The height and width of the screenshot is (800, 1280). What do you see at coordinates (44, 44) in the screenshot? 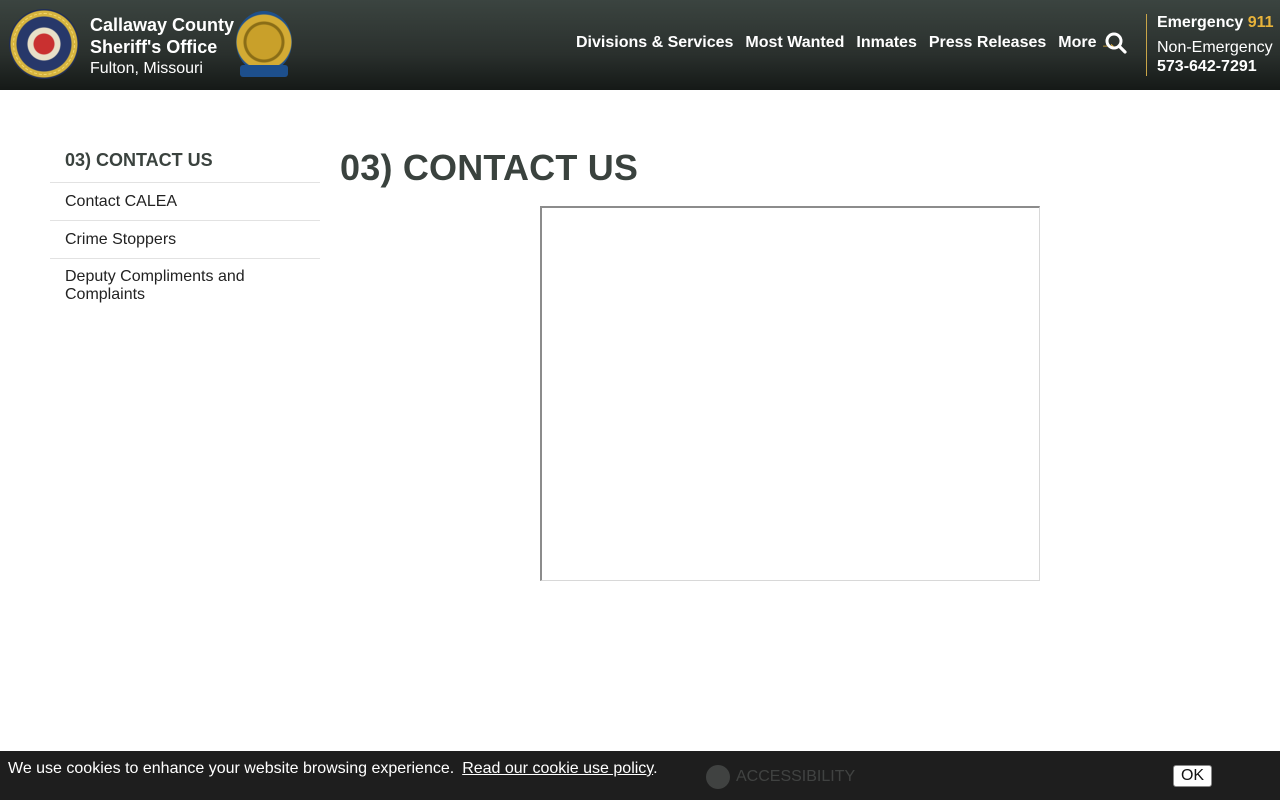
I see `county-seal-logo` at bounding box center [44, 44].